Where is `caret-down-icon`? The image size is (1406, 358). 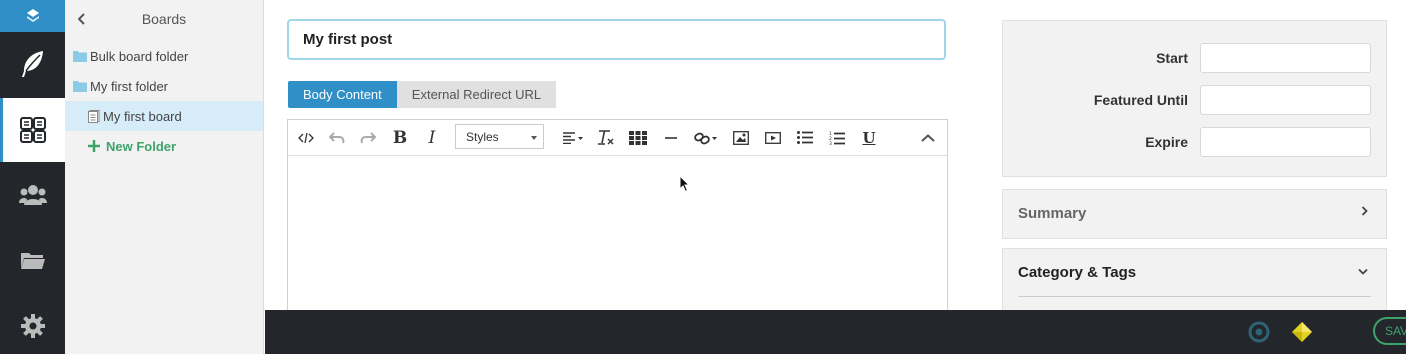 caret-down-icon is located at coordinates (534, 138).